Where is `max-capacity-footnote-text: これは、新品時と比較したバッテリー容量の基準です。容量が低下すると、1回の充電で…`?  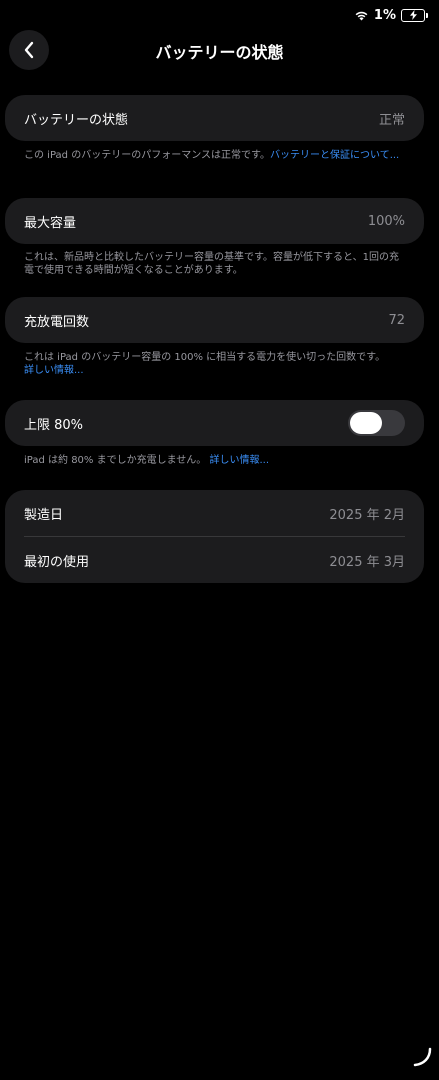 max-capacity-footnote-text: これは、新品時と比較したバッテリー容量の基準です。容量が低下すると、1回の充電で… is located at coordinates (211, 264).